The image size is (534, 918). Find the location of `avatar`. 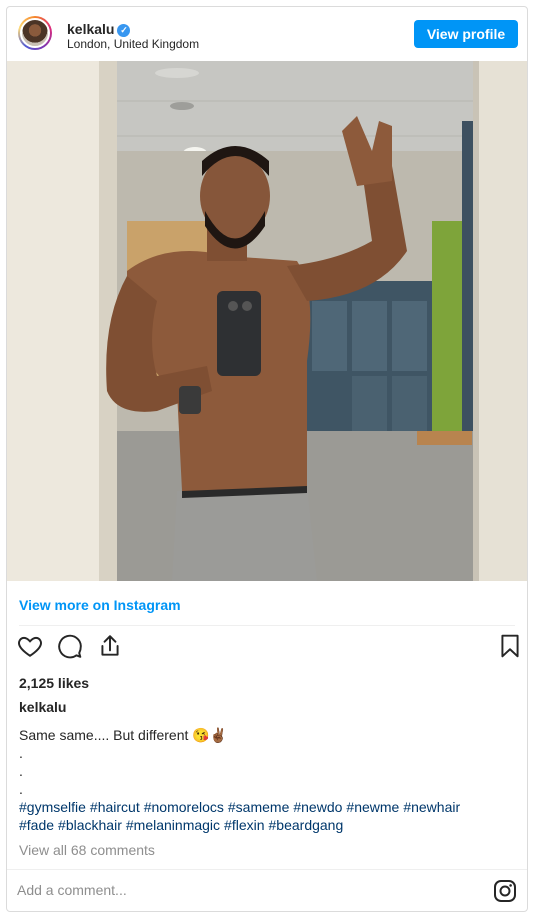

avatar is located at coordinates (35, 33).